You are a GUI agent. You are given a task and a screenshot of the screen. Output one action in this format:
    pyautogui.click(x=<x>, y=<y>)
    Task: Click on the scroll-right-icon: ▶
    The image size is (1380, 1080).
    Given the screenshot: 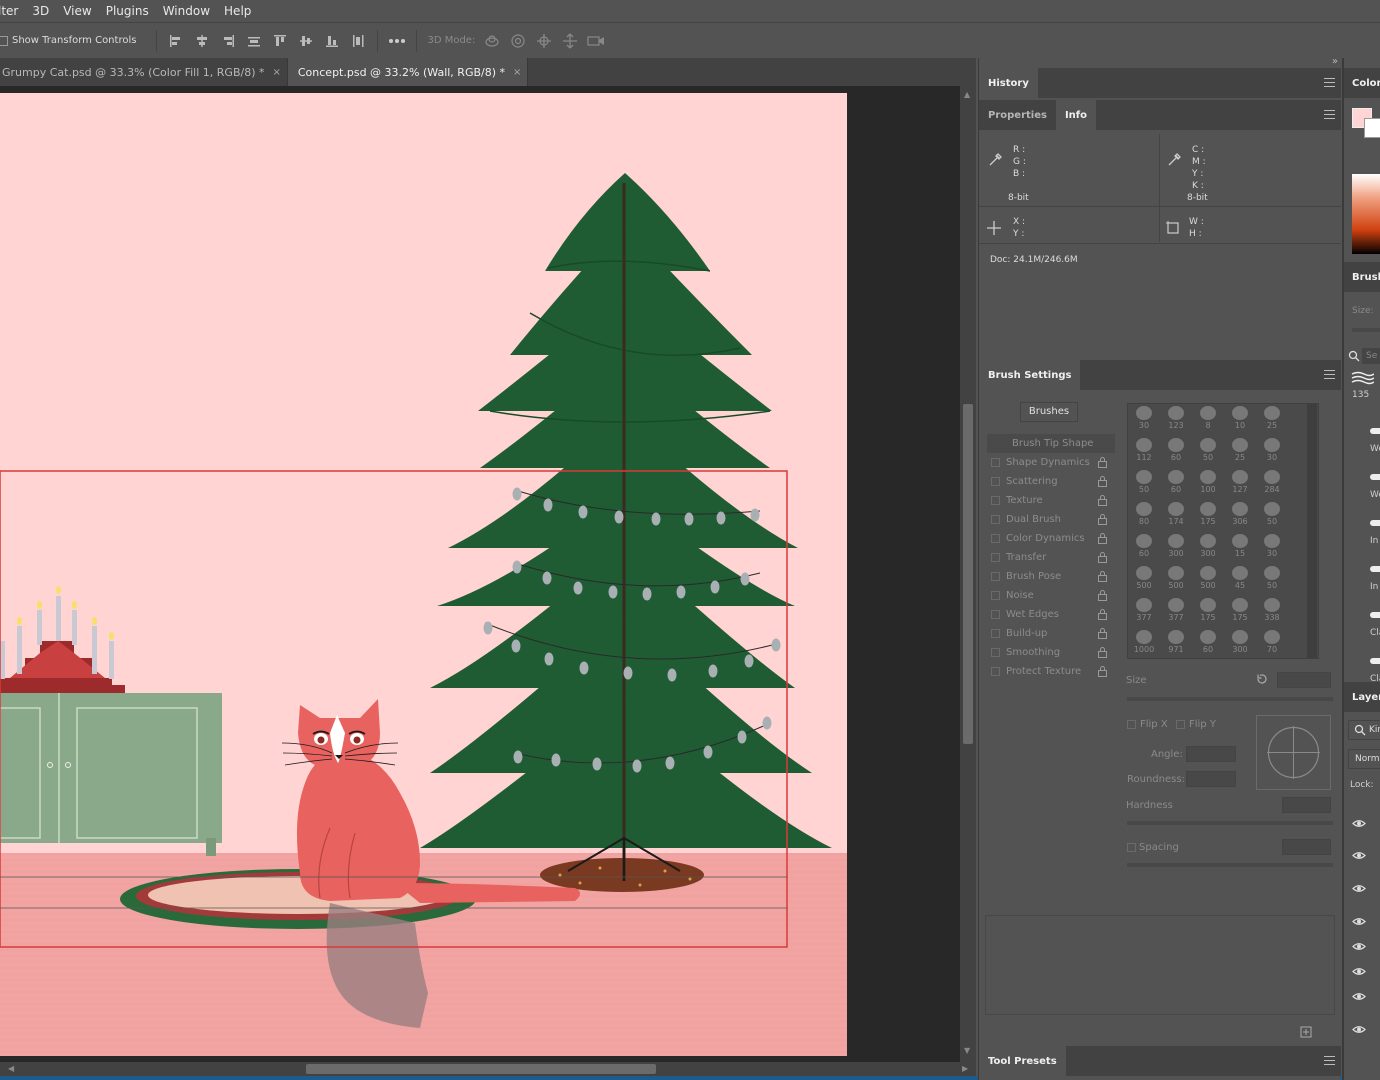 What is the action you would take?
    pyautogui.click(x=965, y=1068)
    